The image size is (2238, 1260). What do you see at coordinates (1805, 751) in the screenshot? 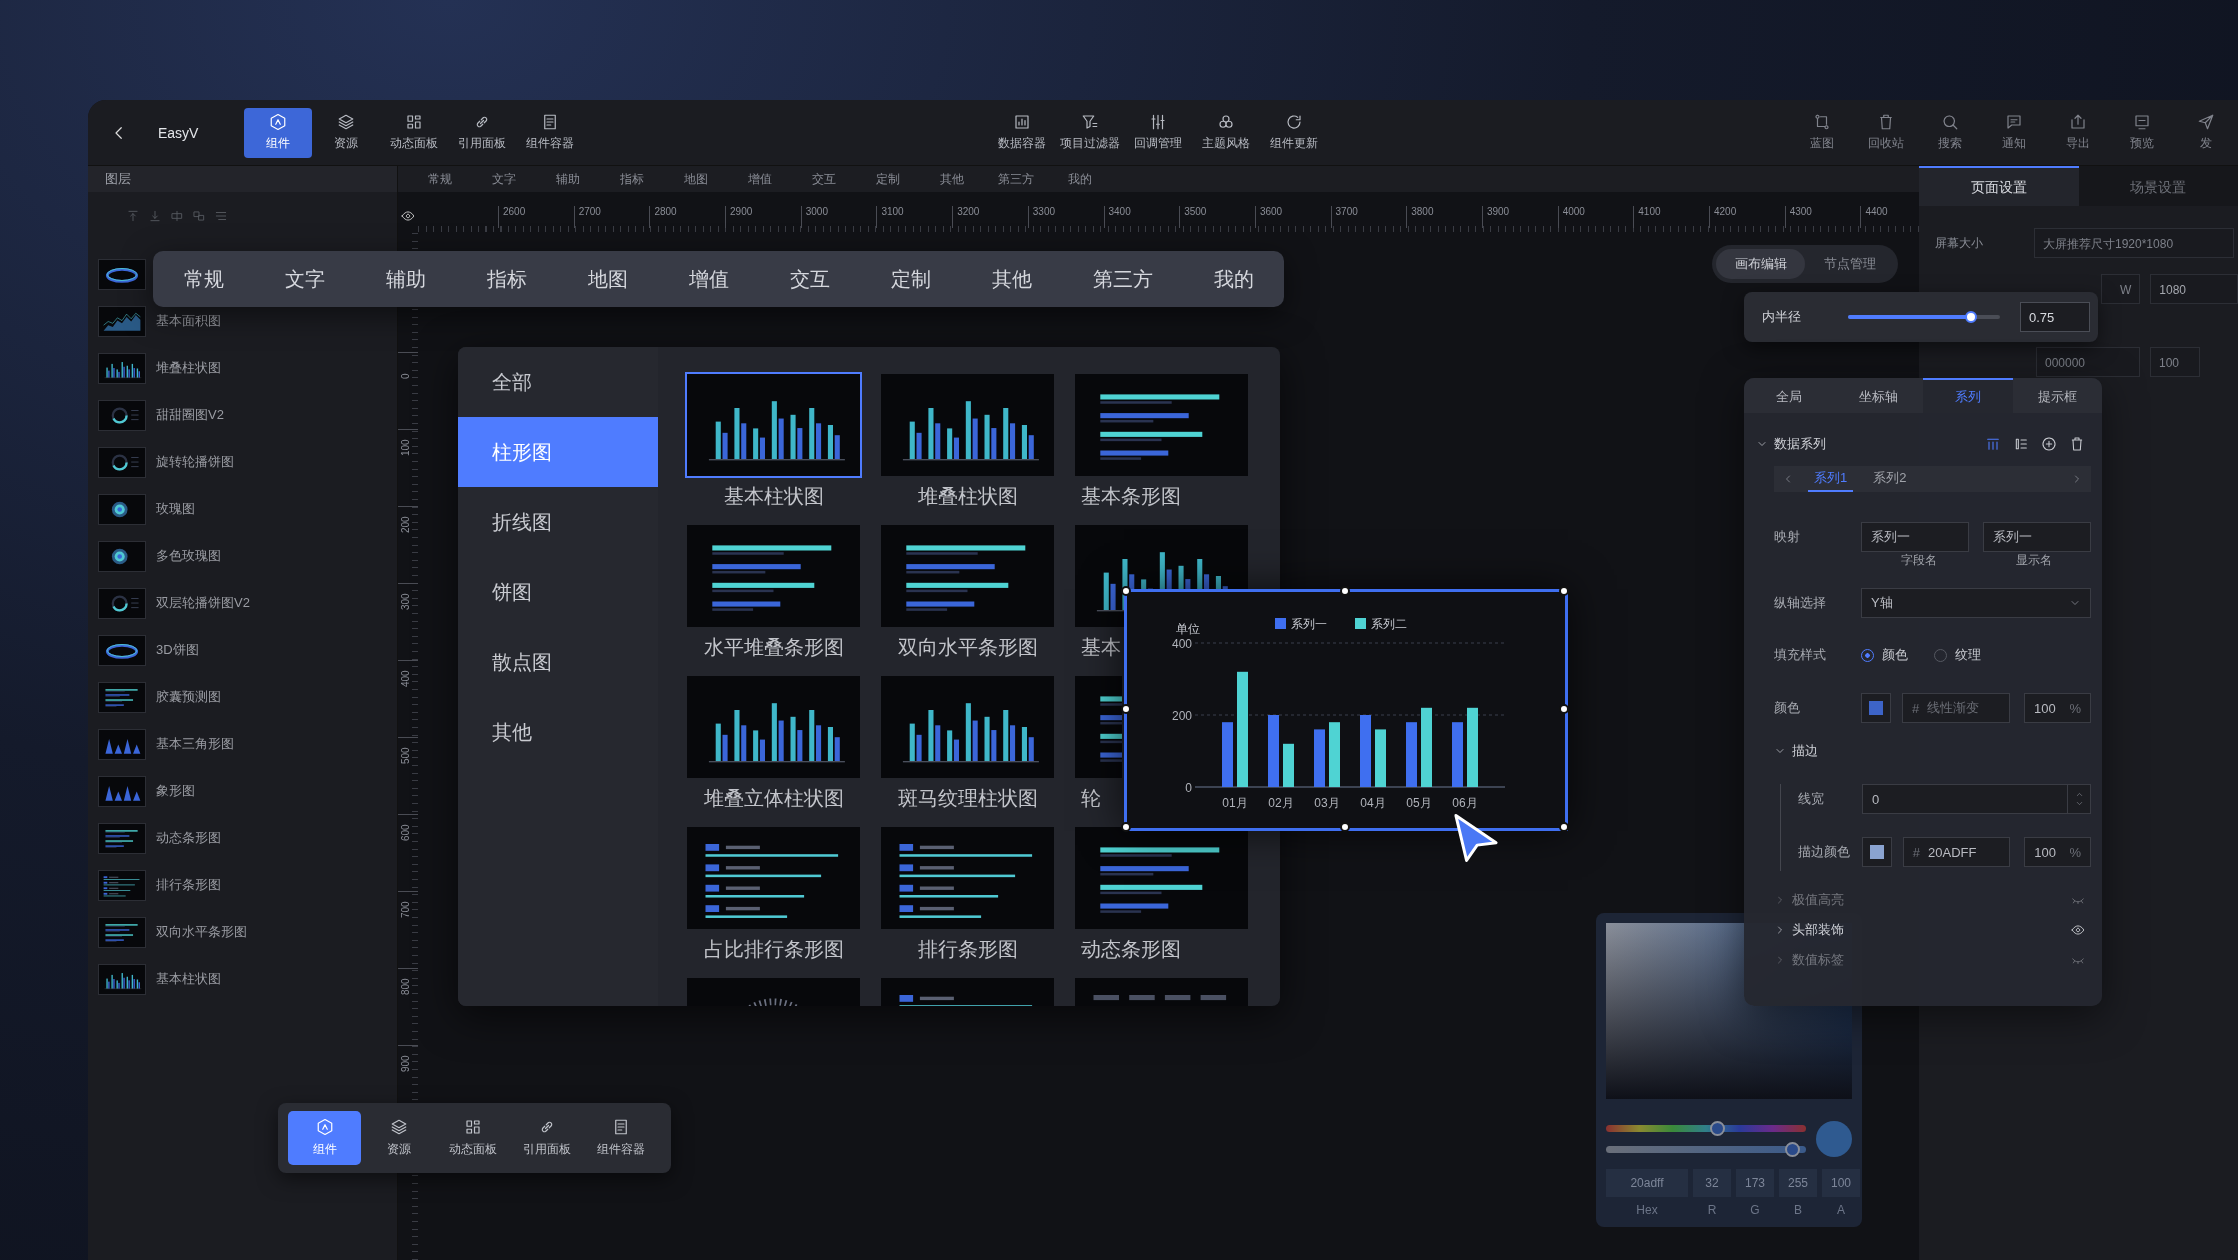
I see `section-title: 描边` at bounding box center [1805, 751].